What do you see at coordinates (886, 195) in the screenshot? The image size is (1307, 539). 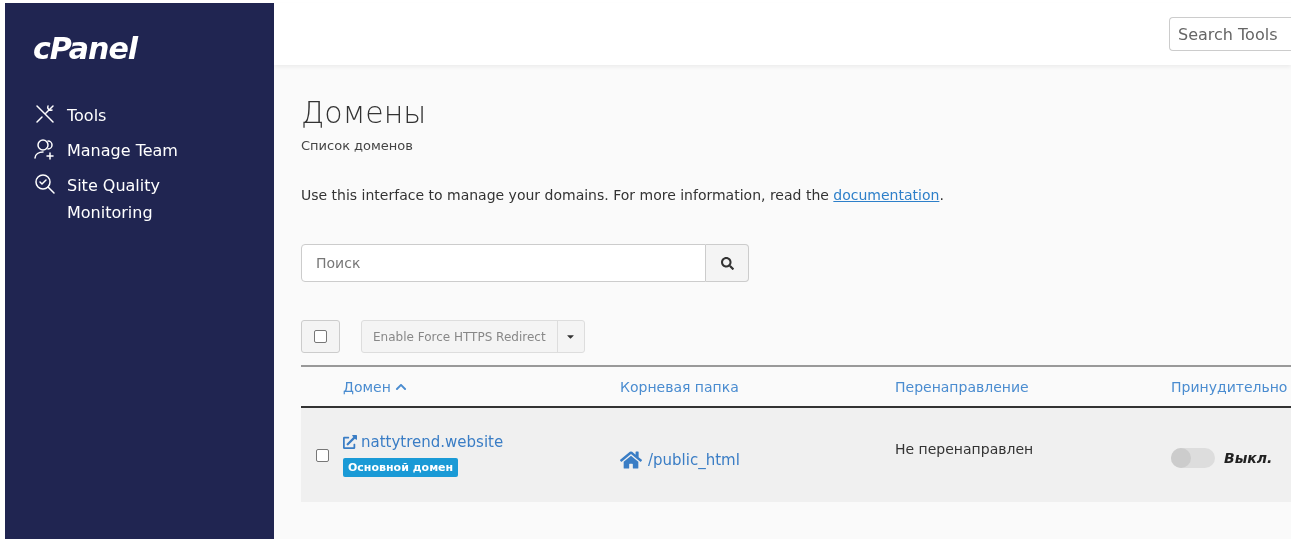 I see `documentation-link: documentation` at bounding box center [886, 195].